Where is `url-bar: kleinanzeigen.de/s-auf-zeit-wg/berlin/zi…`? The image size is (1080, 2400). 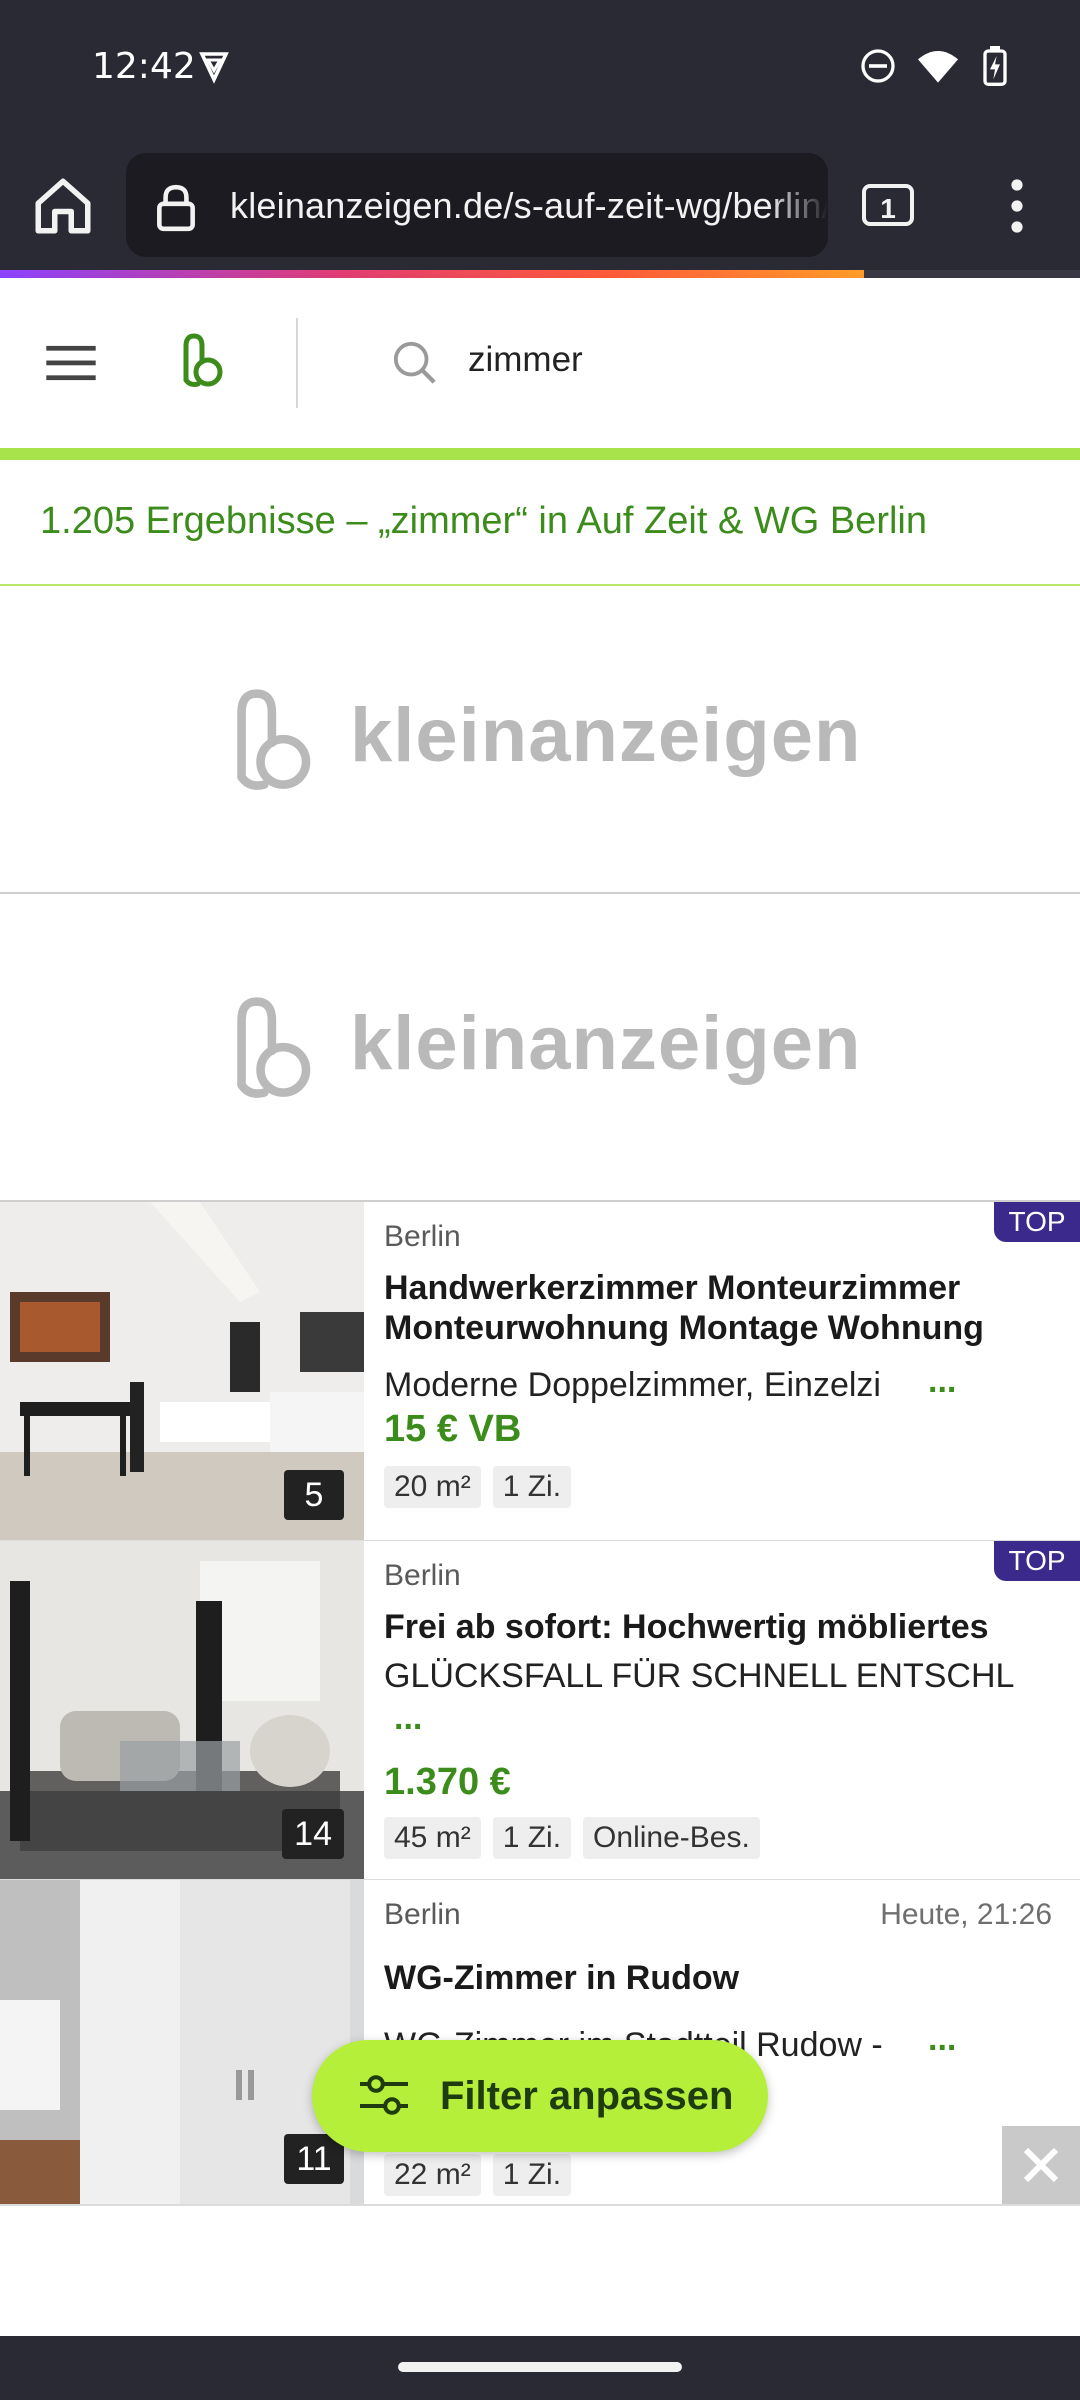 url-bar: kleinanzeigen.de/s-auf-zeit-wg/berlin/zi… is located at coordinates (477, 205).